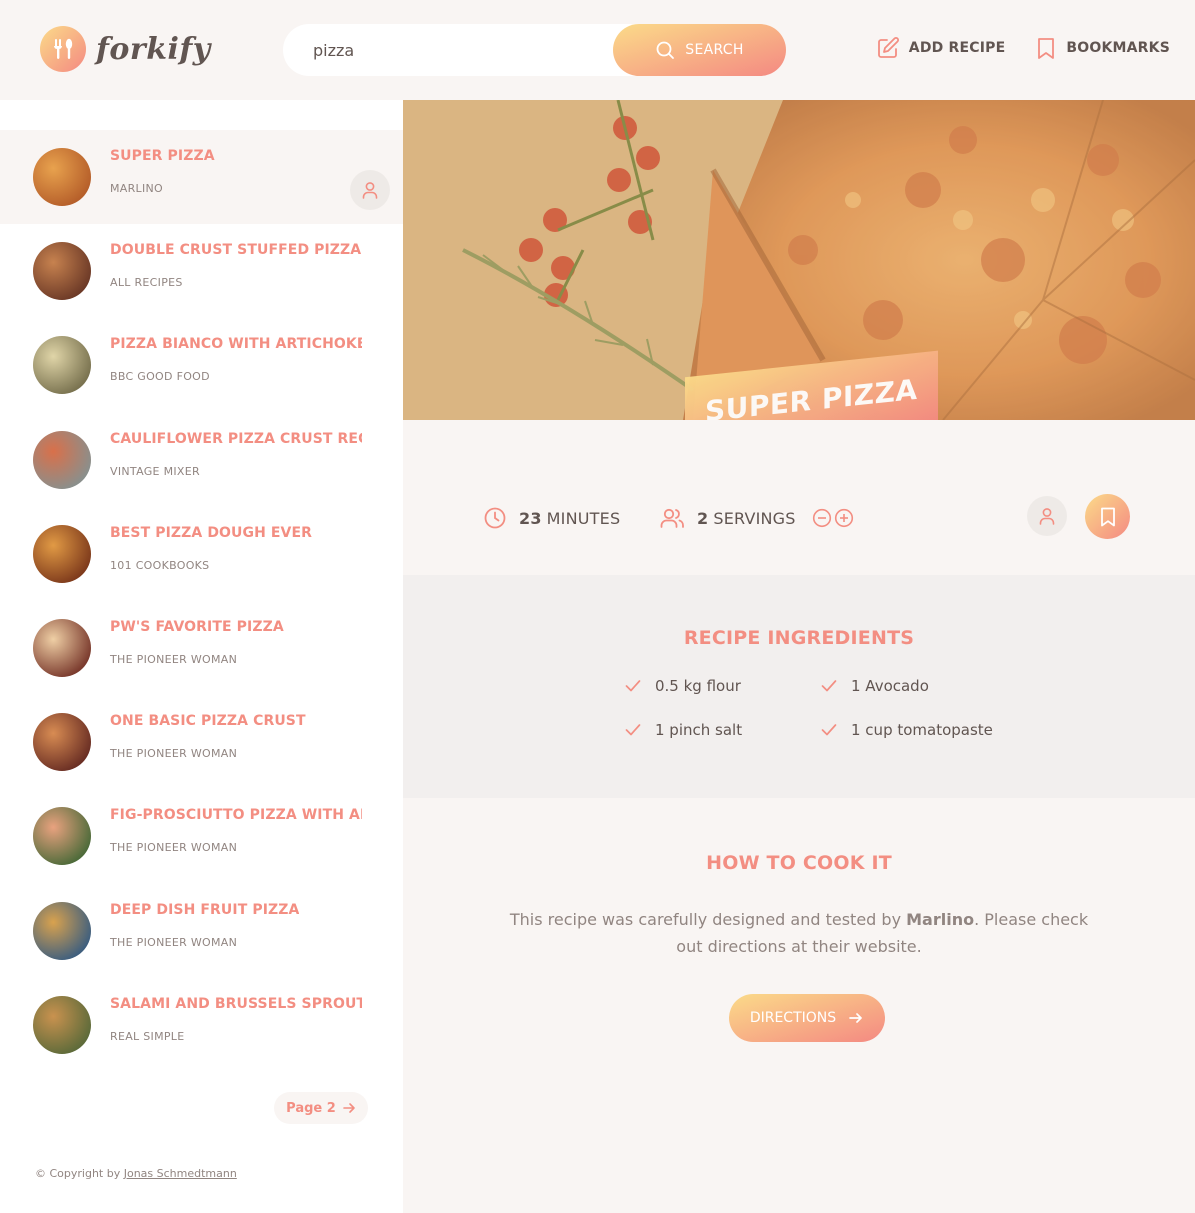  Describe the element at coordinates (583, 518) in the screenshot. I see `cooking-time-unit: MINUTES` at that location.